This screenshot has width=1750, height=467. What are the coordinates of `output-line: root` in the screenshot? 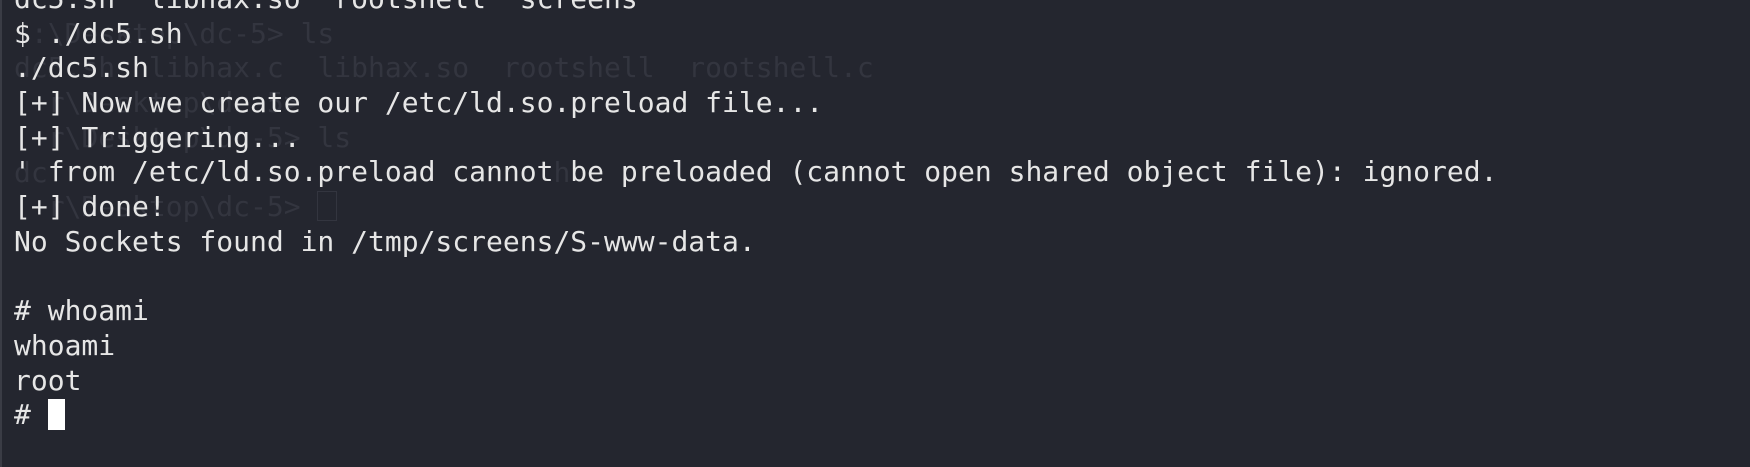 It's located at (48, 380).